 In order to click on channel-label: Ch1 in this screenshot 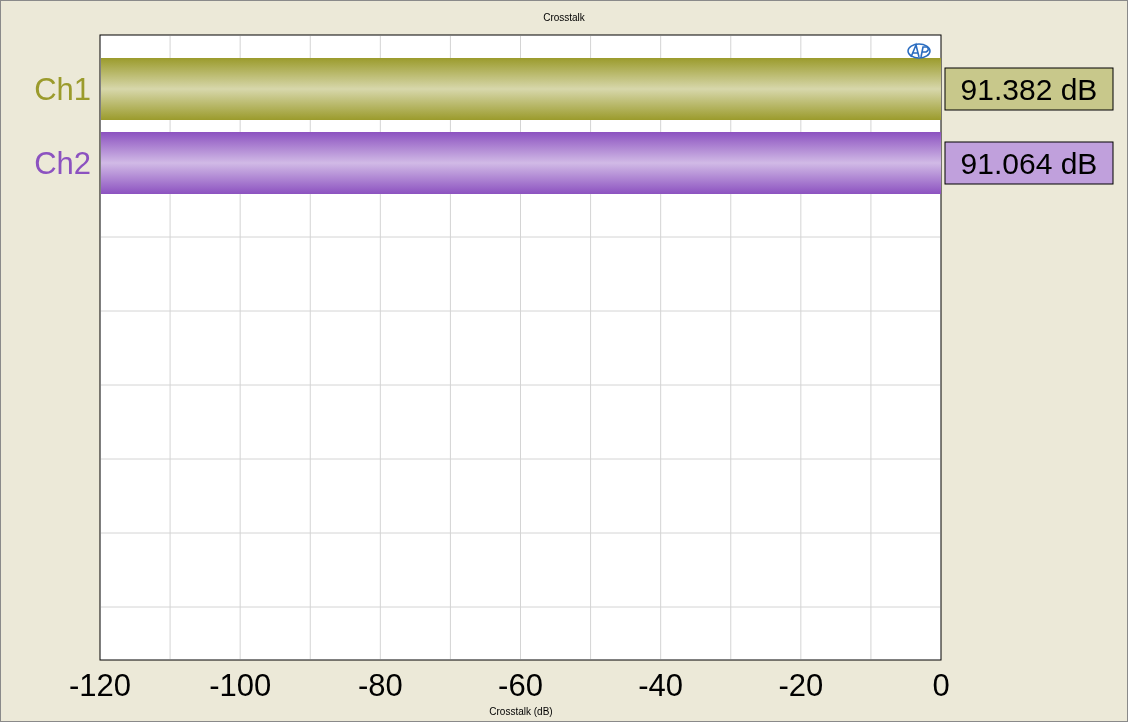, I will do `click(62, 89)`.